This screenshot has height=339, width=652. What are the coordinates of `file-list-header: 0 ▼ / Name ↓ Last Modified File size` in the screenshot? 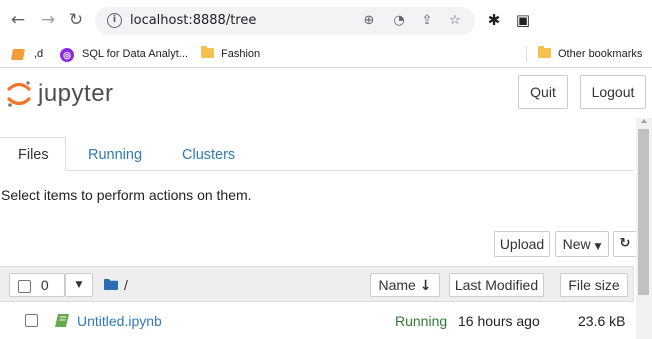 It's located at (317, 284).